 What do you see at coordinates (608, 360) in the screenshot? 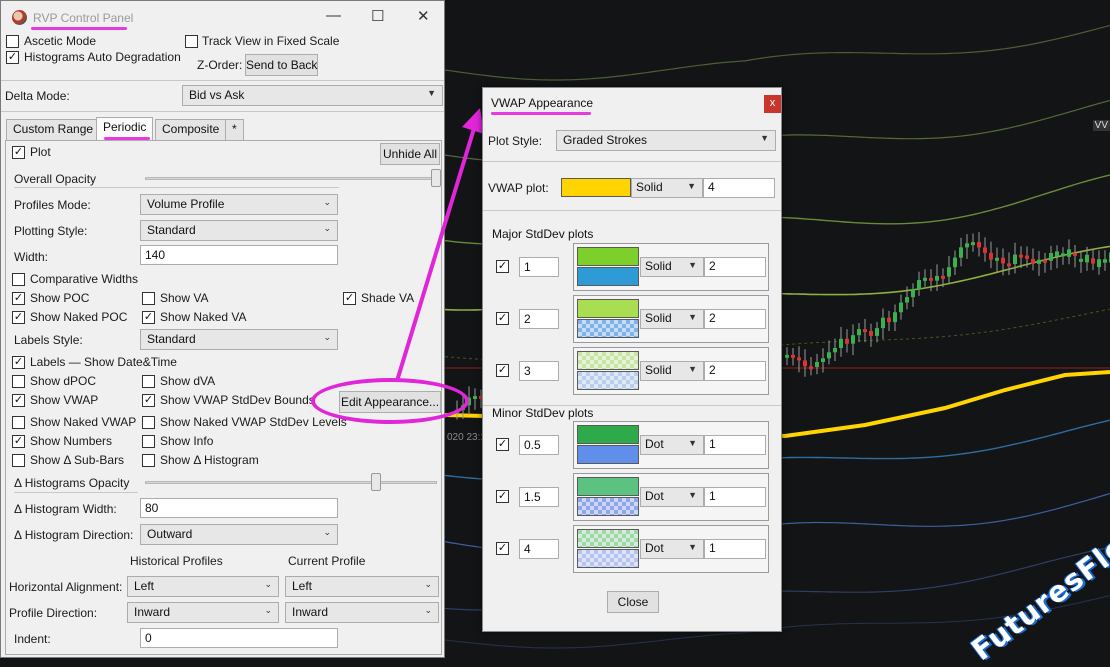
I see `major-3-upper-color-swatch` at bounding box center [608, 360].